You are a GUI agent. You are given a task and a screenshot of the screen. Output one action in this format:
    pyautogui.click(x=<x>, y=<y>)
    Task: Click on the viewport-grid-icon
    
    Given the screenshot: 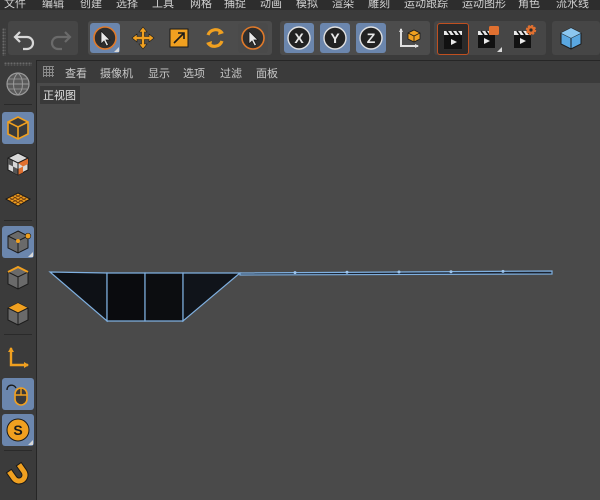 What is the action you would take?
    pyautogui.click(x=48, y=71)
    